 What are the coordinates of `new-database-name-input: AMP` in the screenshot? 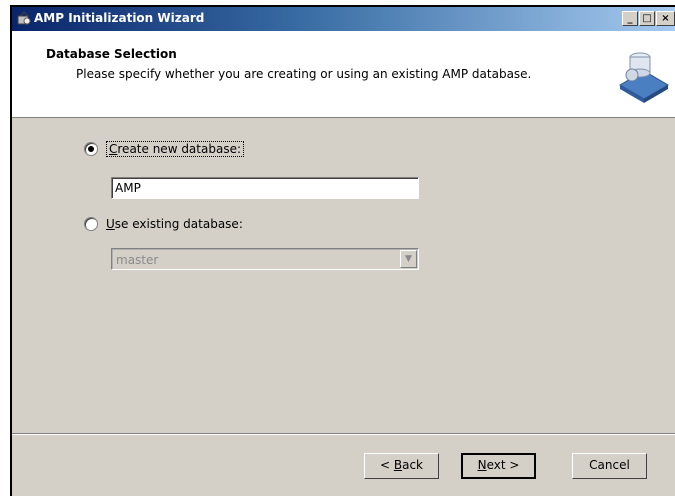 It's located at (265, 188).